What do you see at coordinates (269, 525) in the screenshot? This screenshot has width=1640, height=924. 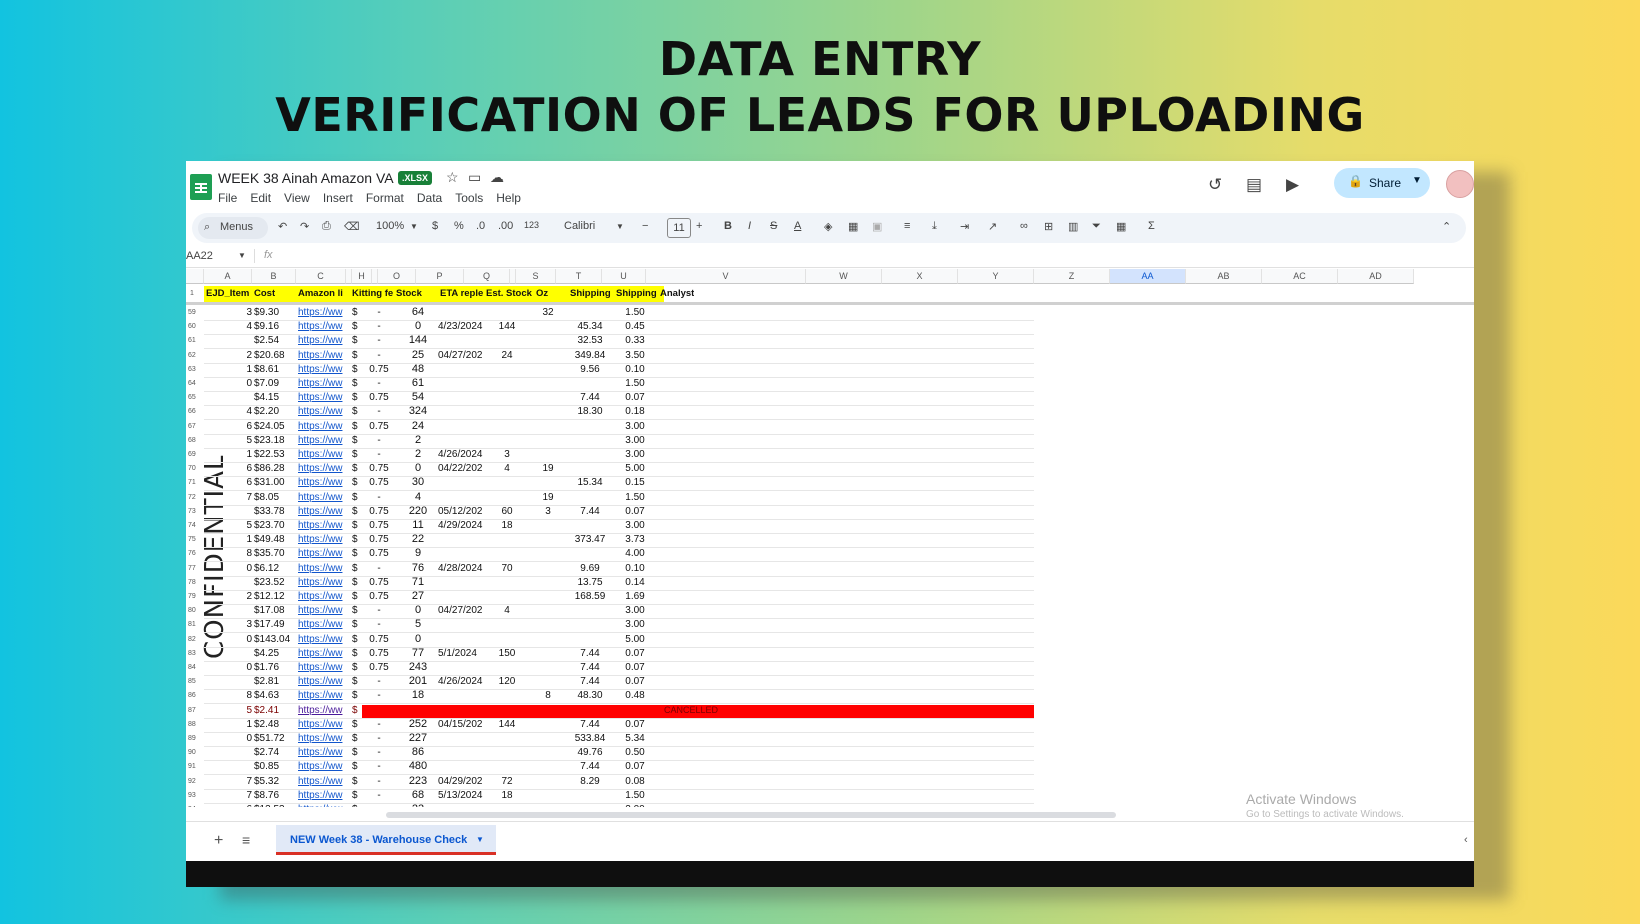 I see `cell-b: $23.70` at bounding box center [269, 525].